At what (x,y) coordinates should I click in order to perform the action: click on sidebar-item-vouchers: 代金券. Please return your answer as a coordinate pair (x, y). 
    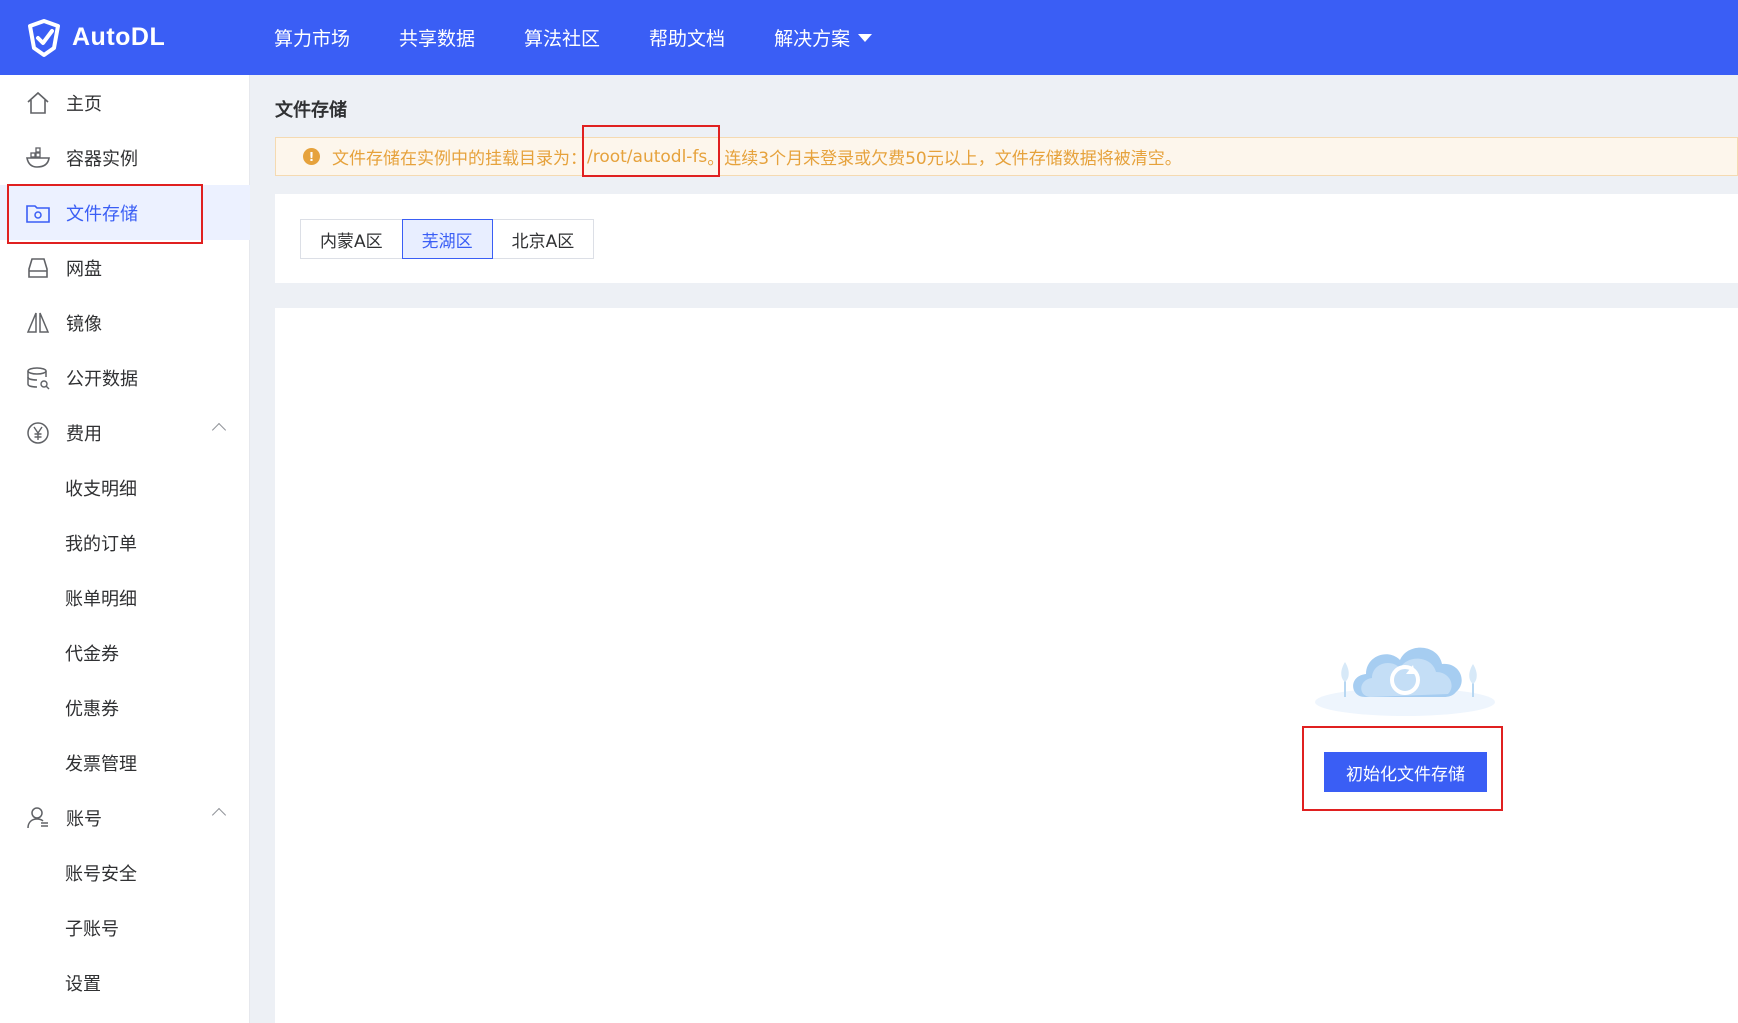
    Looking at the image, I should click on (125, 652).